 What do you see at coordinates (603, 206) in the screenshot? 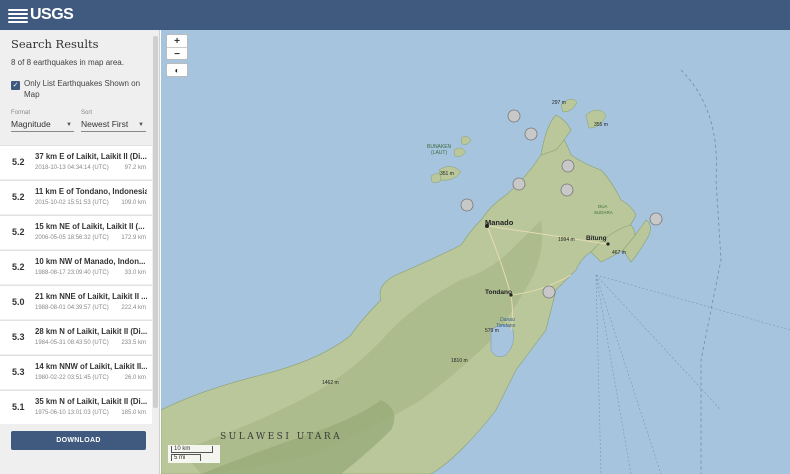
I see `label-duasudara: DUA` at bounding box center [603, 206].